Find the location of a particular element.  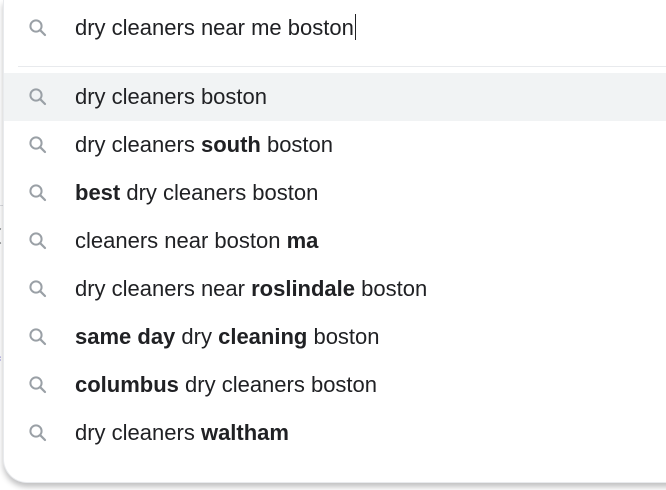

background-glyph: ( is located at coordinates (0, 236).